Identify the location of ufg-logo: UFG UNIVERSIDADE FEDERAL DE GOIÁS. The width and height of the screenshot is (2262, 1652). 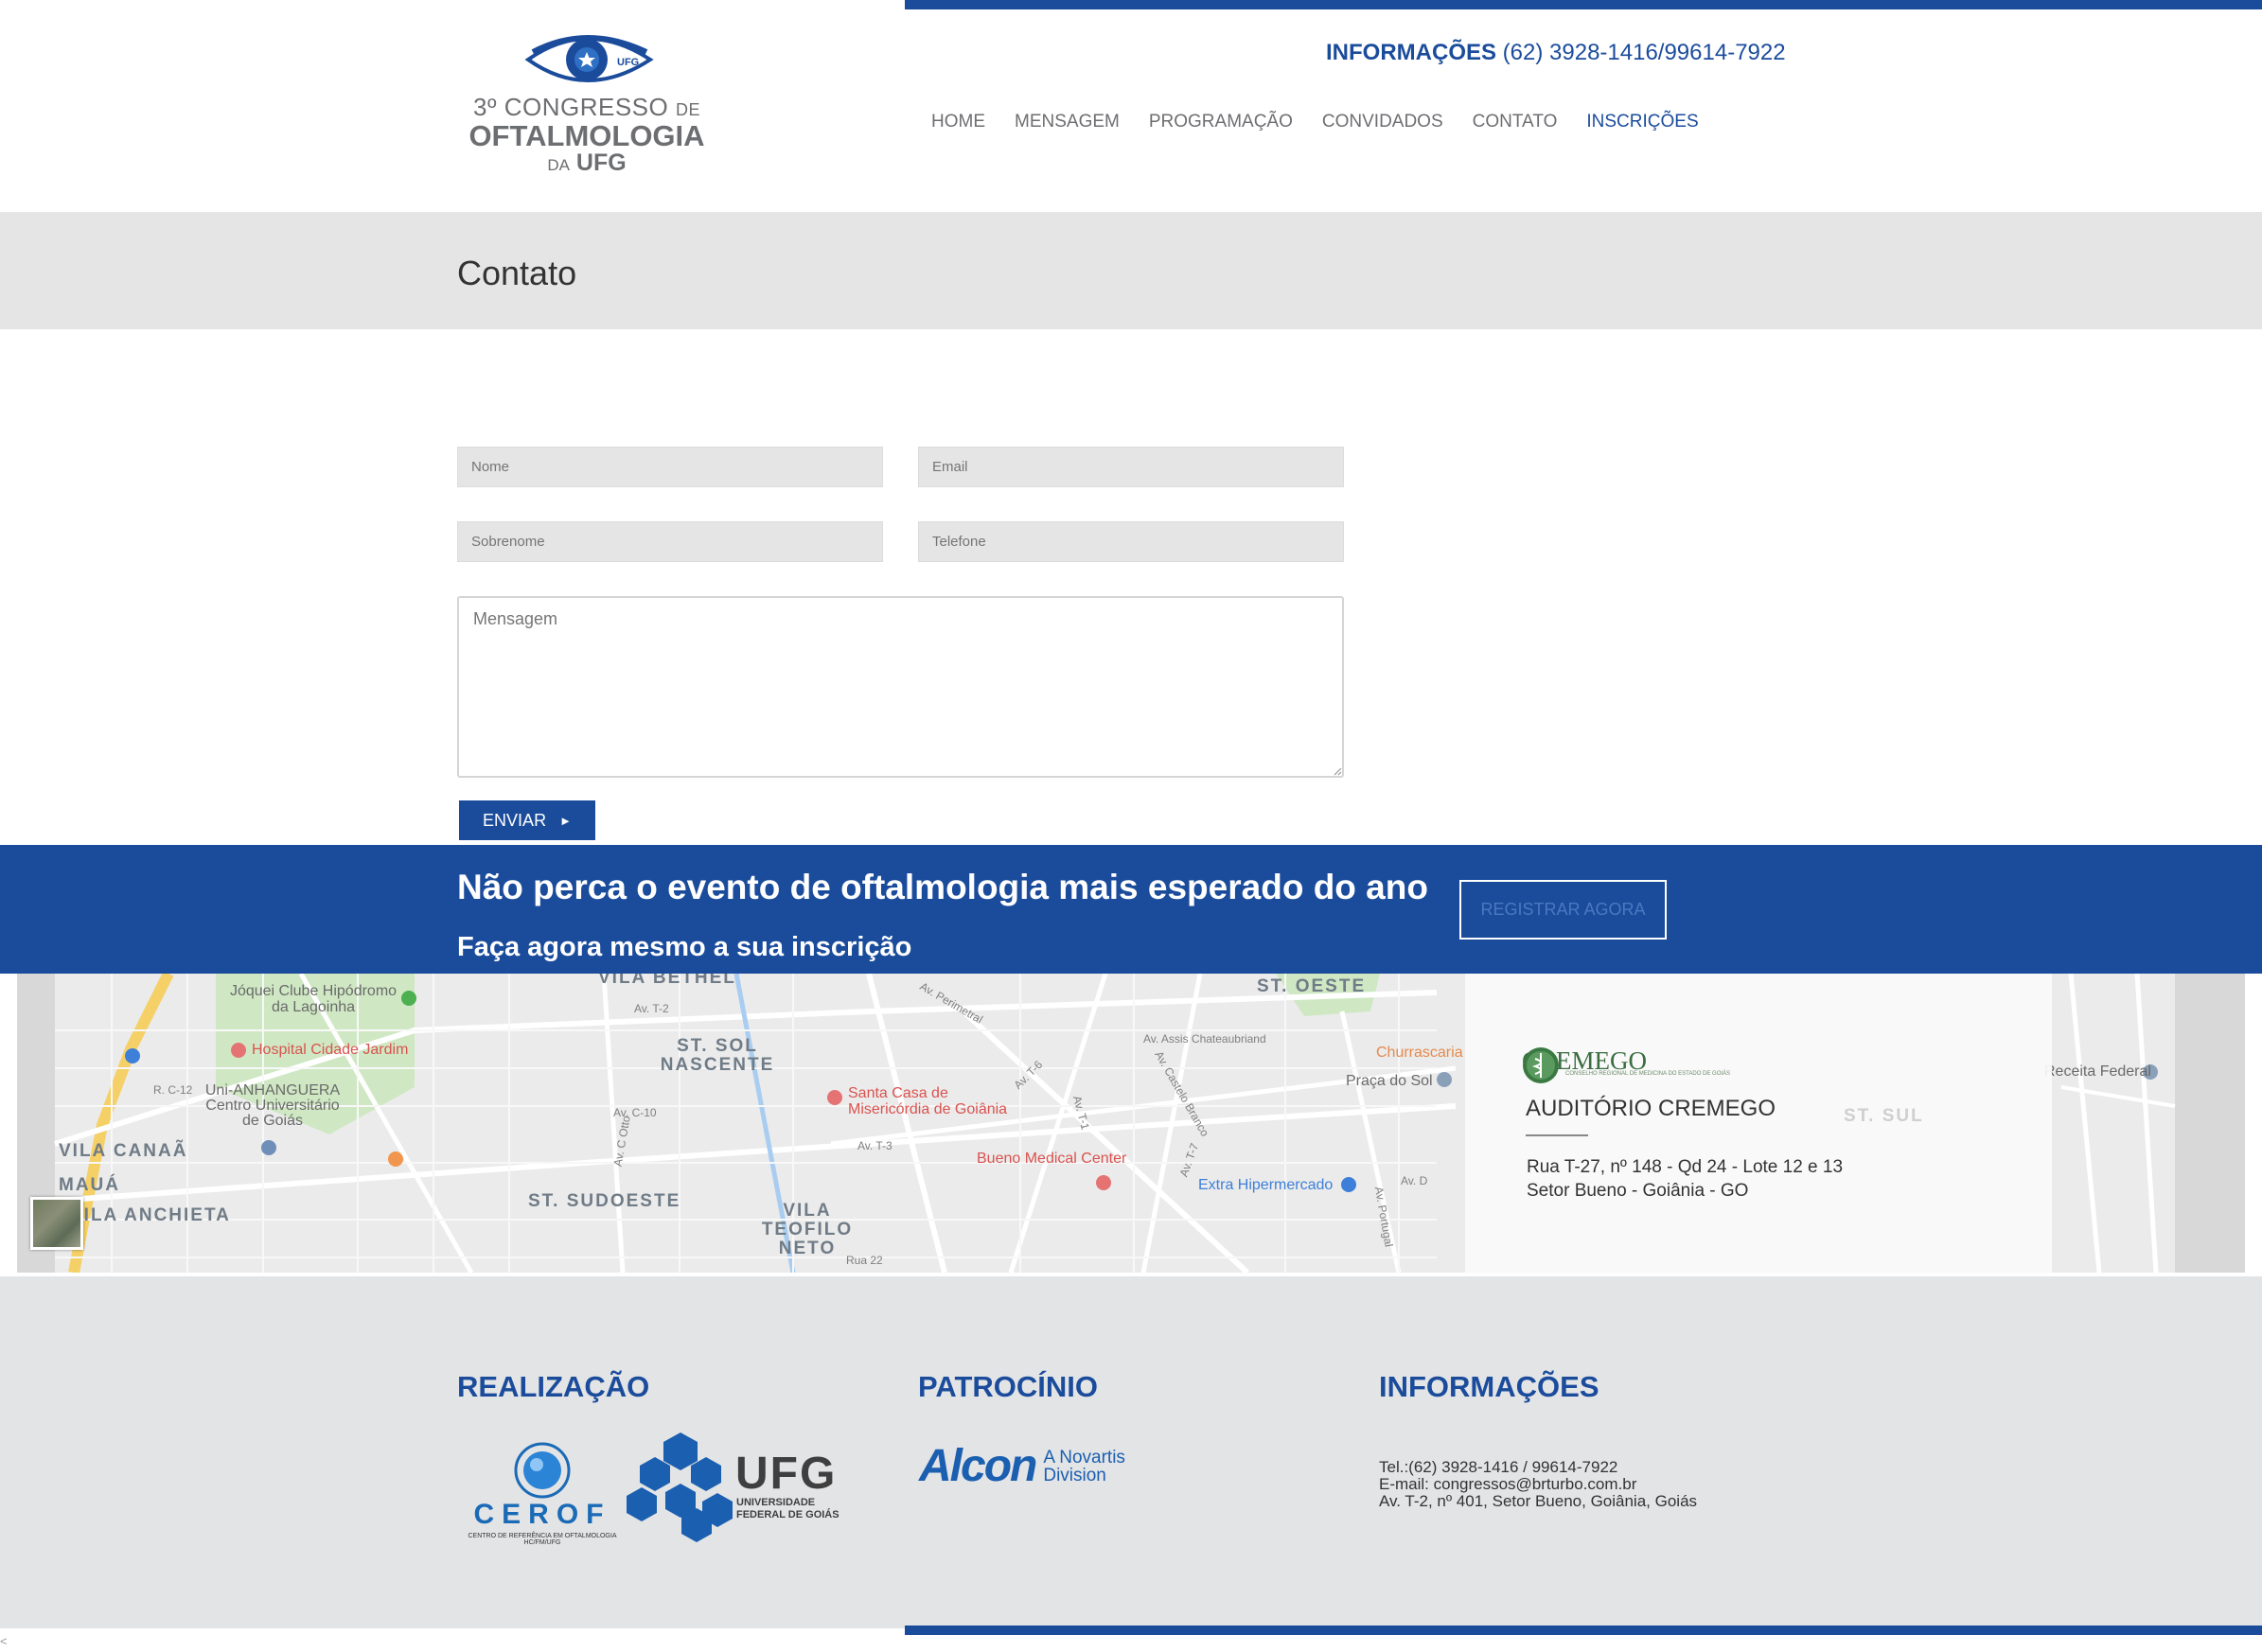
(735, 1487).